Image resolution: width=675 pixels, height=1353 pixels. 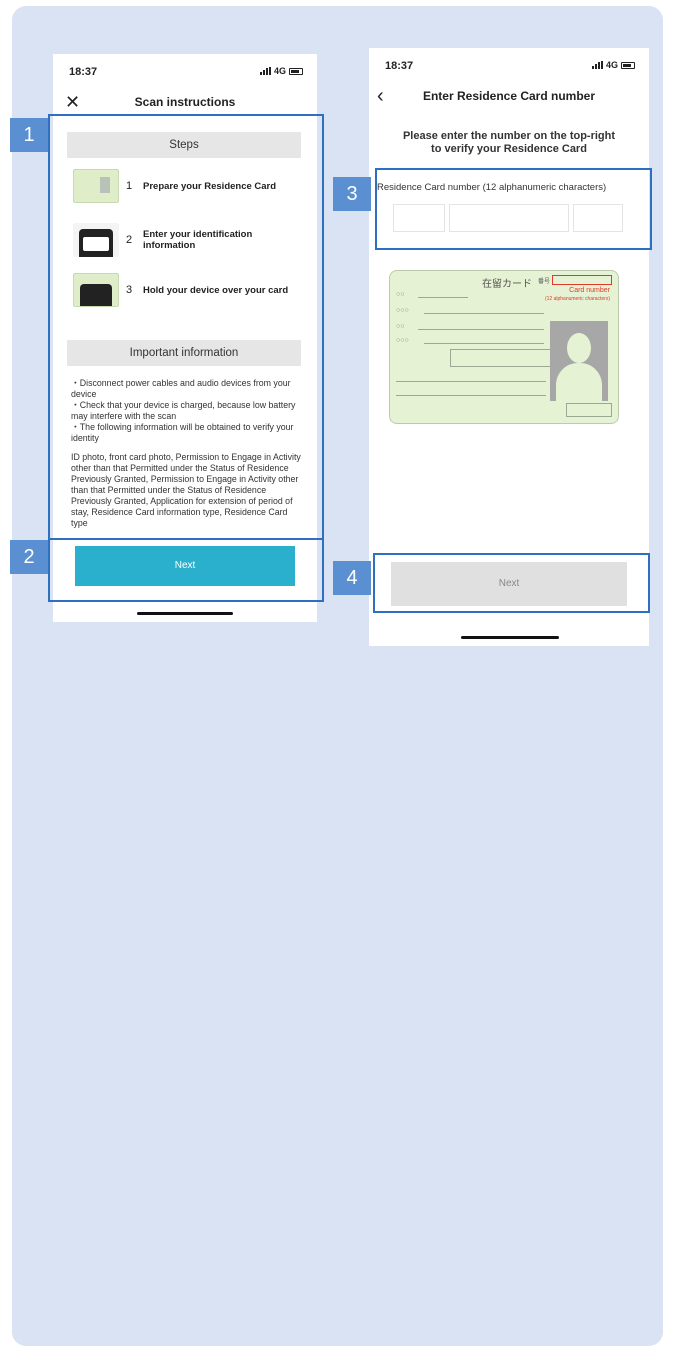 What do you see at coordinates (29, 557) in the screenshot?
I see `callout-badge-2: 2` at bounding box center [29, 557].